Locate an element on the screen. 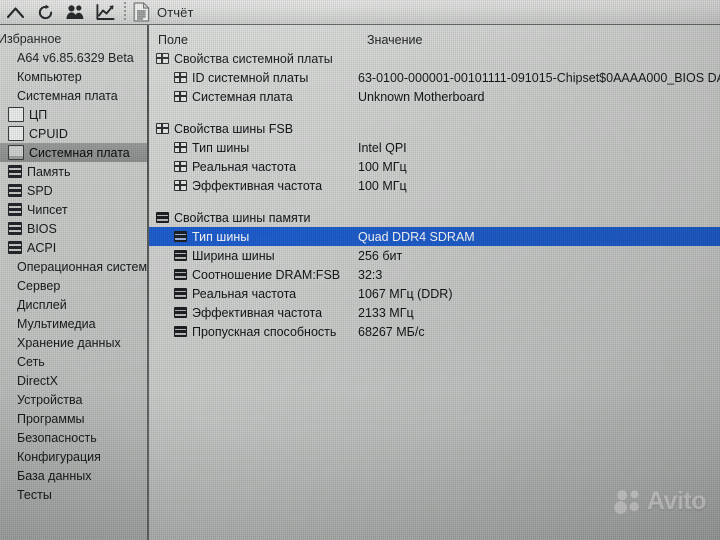 The image size is (720, 540). table-row: Тип шины Intel QPI is located at coordinates (434, 147).